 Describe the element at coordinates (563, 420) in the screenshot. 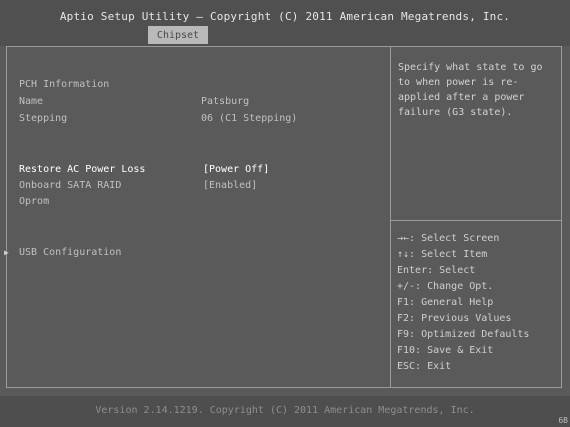

I see `corner-code: 6B` at that location.